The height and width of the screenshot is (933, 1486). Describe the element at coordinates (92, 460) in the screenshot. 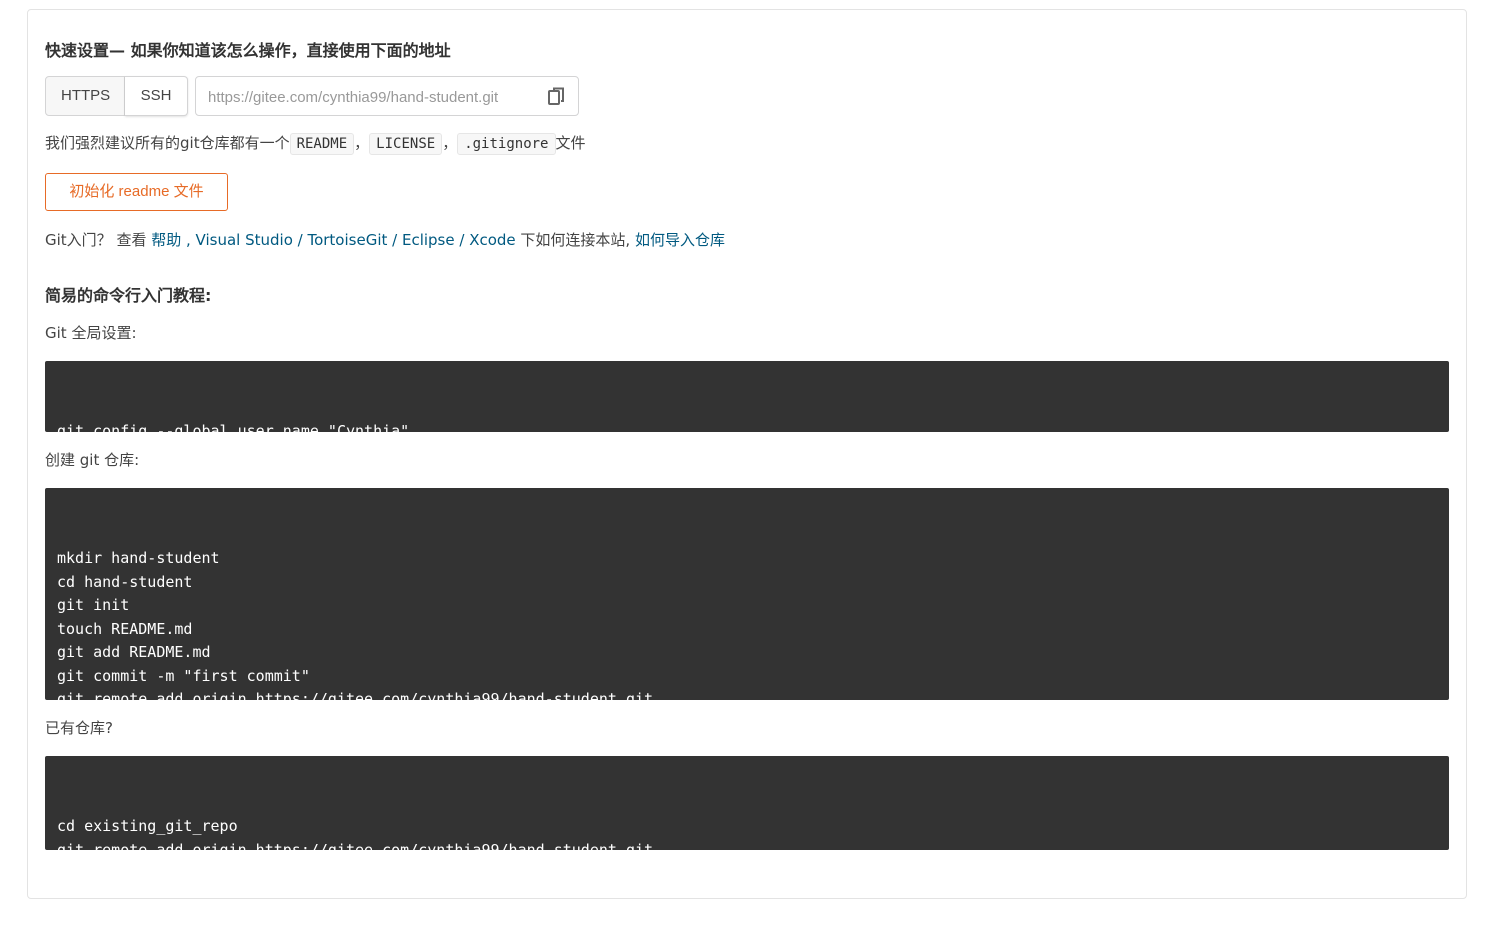

I see `create-repo-label: 创建 git 仓库:` at that location.